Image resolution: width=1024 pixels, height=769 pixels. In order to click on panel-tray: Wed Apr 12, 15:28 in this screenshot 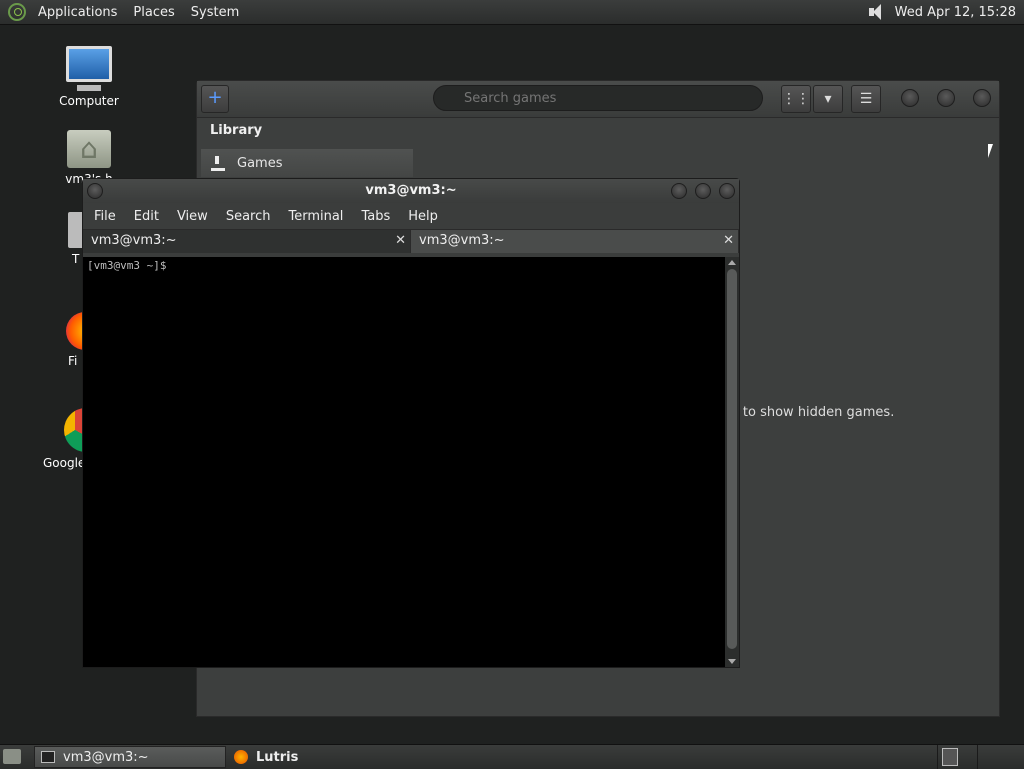, I will do `click(942, 12)`.